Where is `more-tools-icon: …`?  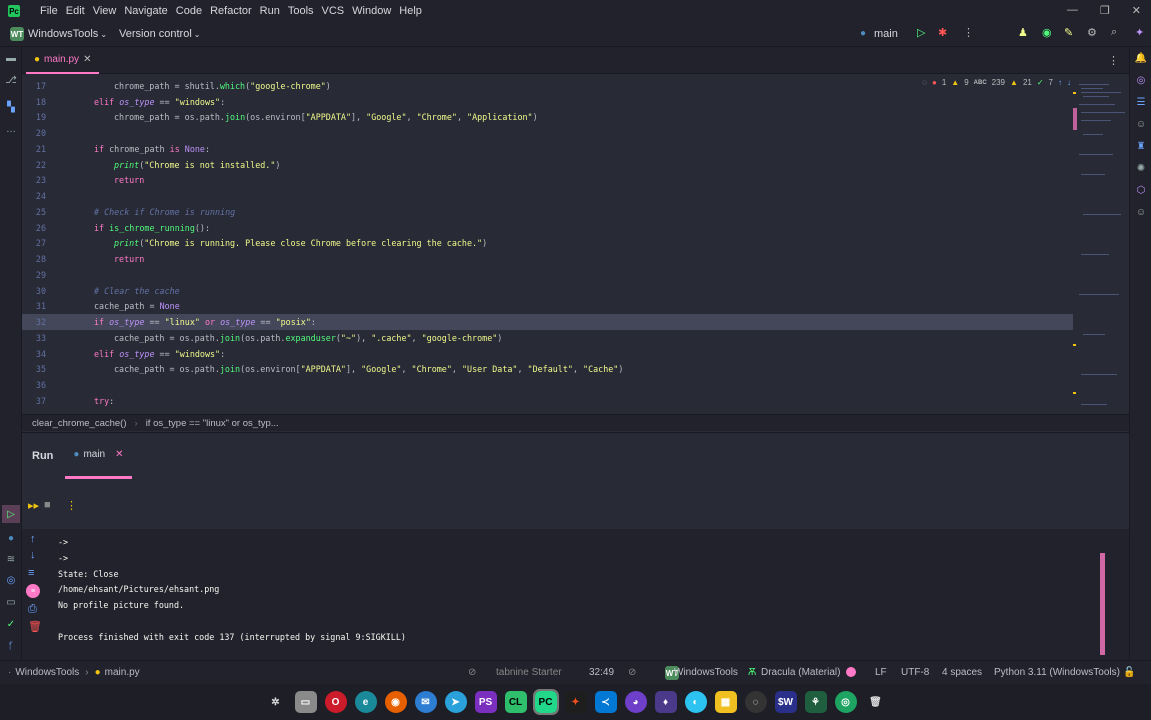
more-tools-icon: … is located at coordinates (11, 129).